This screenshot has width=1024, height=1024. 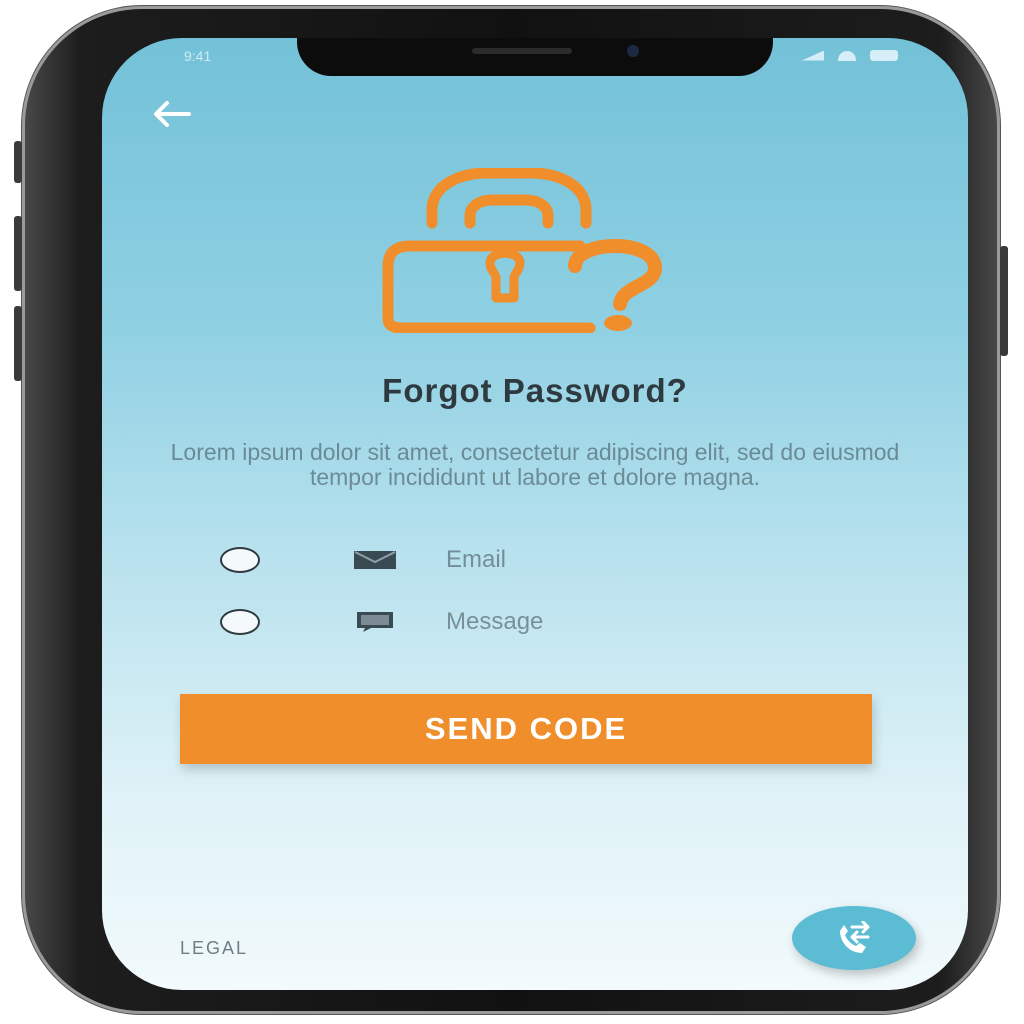 What do you see at coordinates (198, 56) in the screenshot?
I see `status-time: 9:41` at bounding box center [198, 56].